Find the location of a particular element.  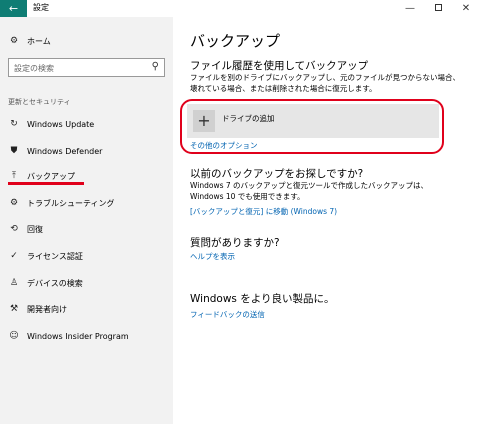

search-icon: ⚲ is located at coordinates (155, 66).